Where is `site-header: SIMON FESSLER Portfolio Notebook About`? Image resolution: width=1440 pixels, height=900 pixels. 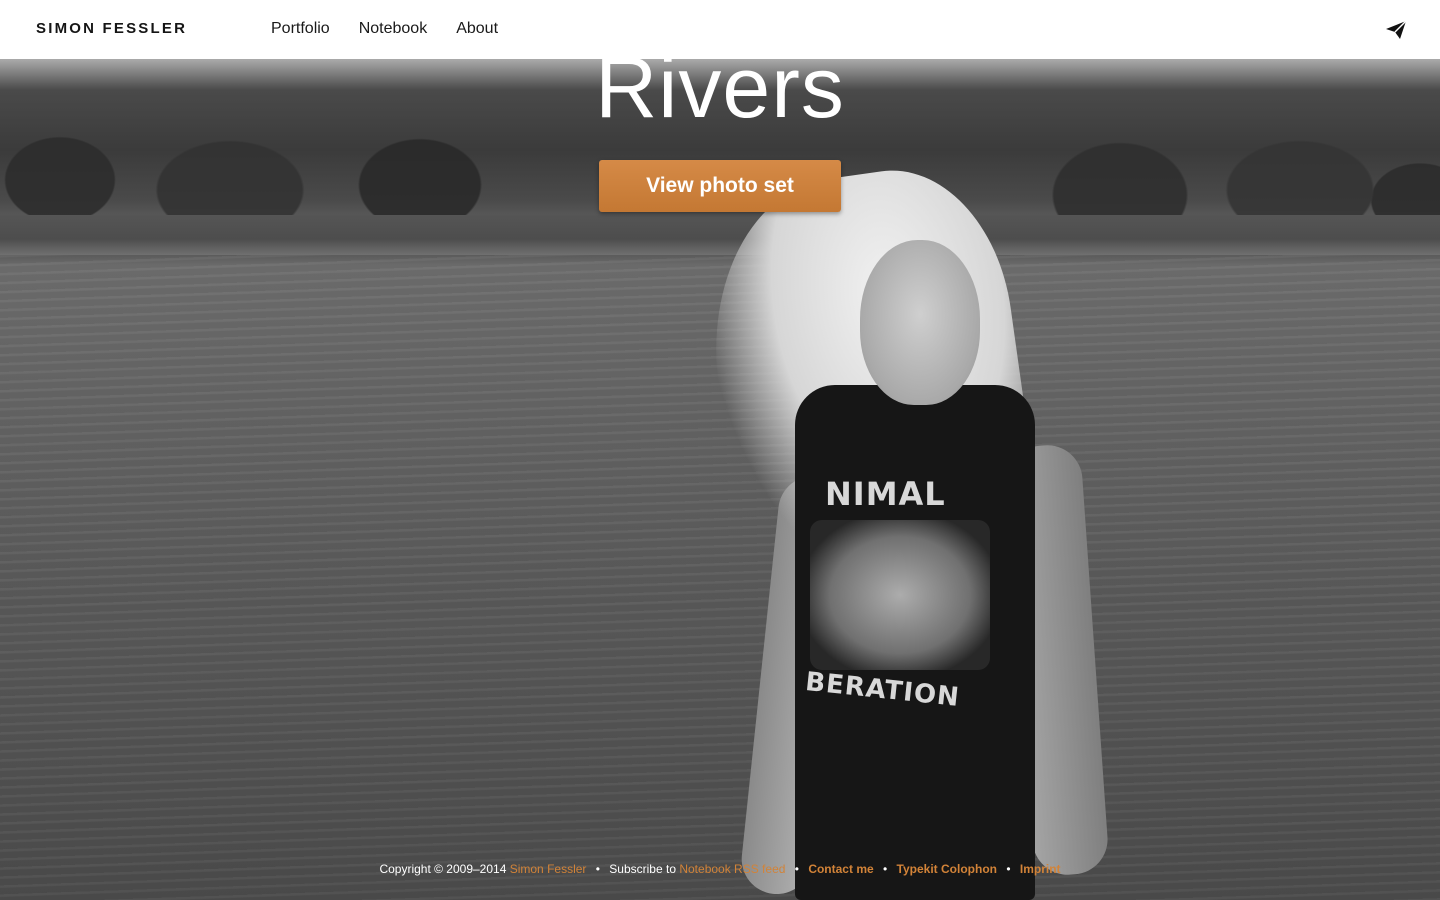
site-header: SIMON FESSLER Portfolio Notebook About is located at coordinates (720, 29).